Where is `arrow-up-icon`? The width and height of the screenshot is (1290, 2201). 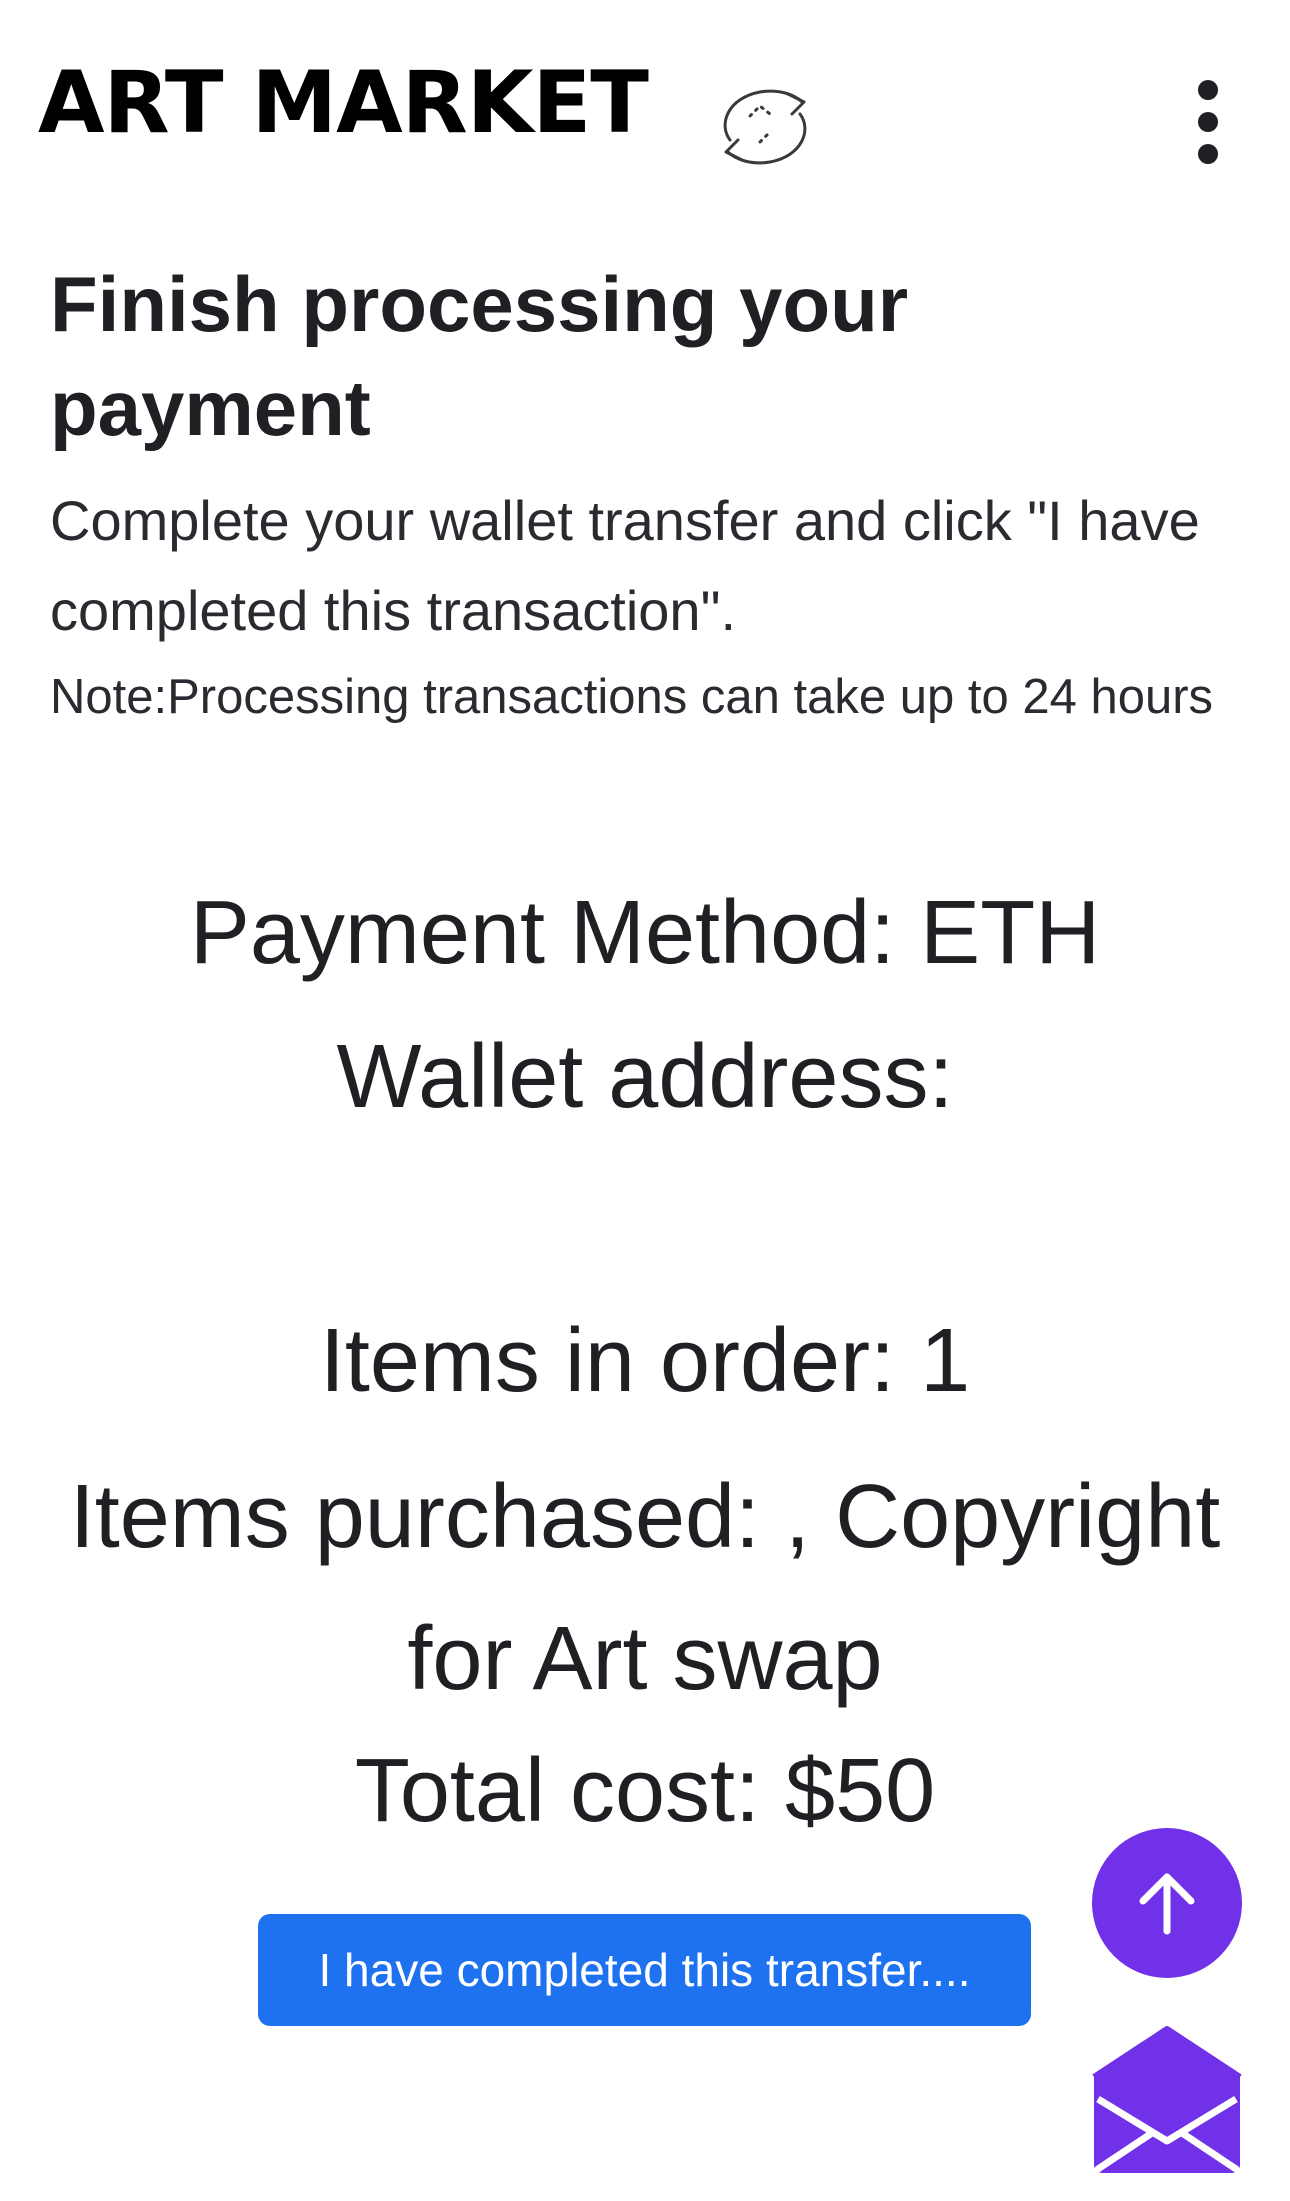 arrow-up-icon is located at coordinates (1167, 1904).